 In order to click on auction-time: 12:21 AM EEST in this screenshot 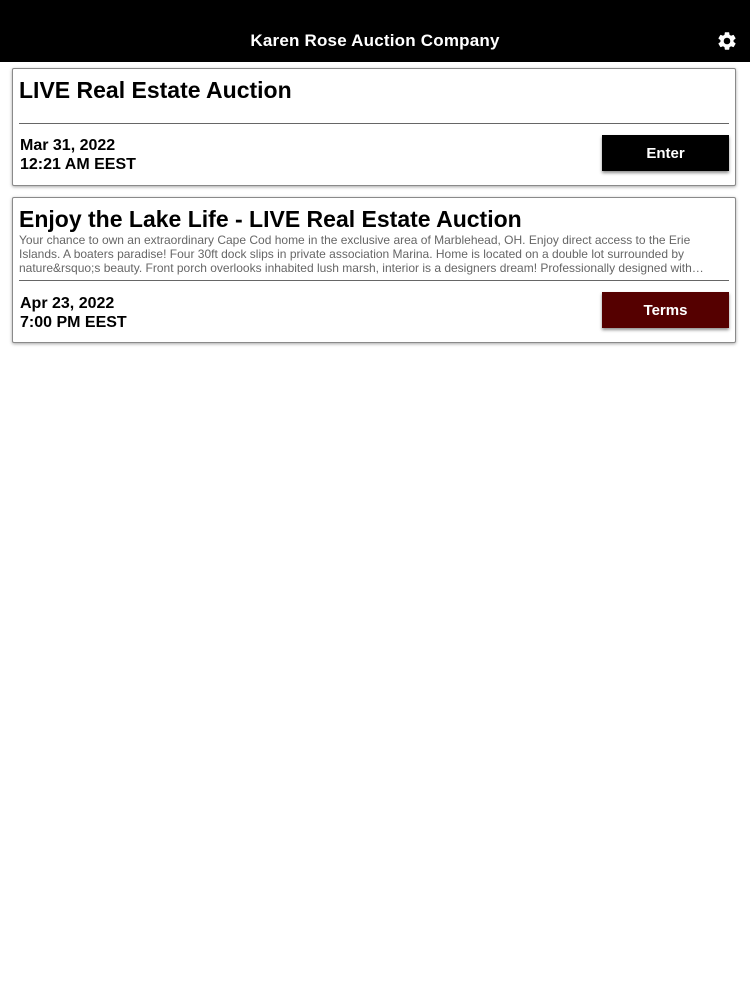, I will do `click(78, 164)`.